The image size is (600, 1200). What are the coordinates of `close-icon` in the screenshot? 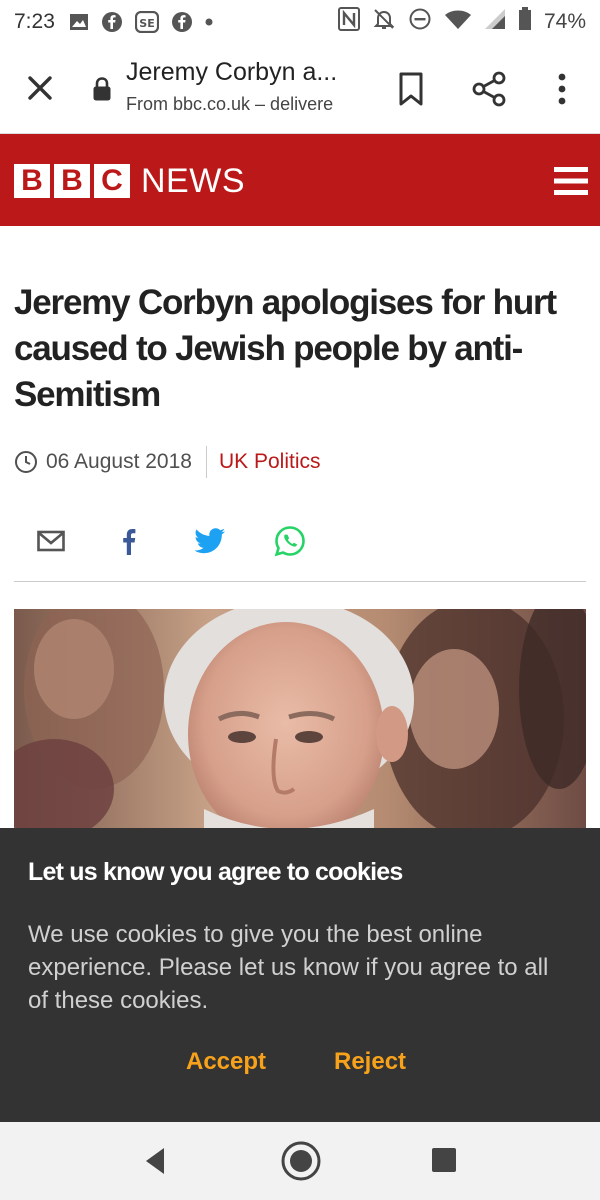 It's located at (40, 88).